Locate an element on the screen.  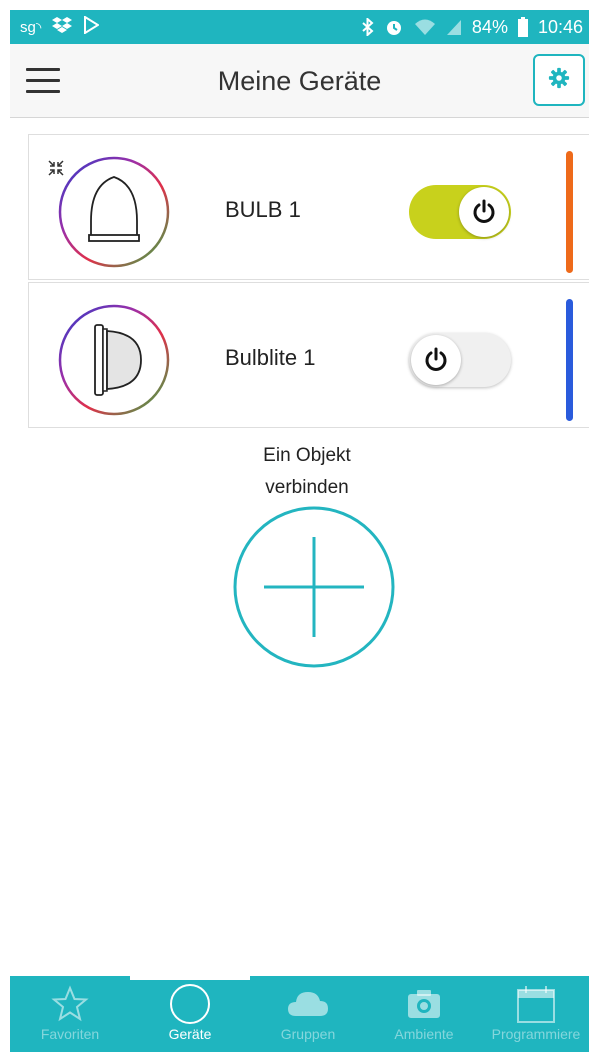
nav-item-geraete: Geräte is located at coordinates (190, 1018).